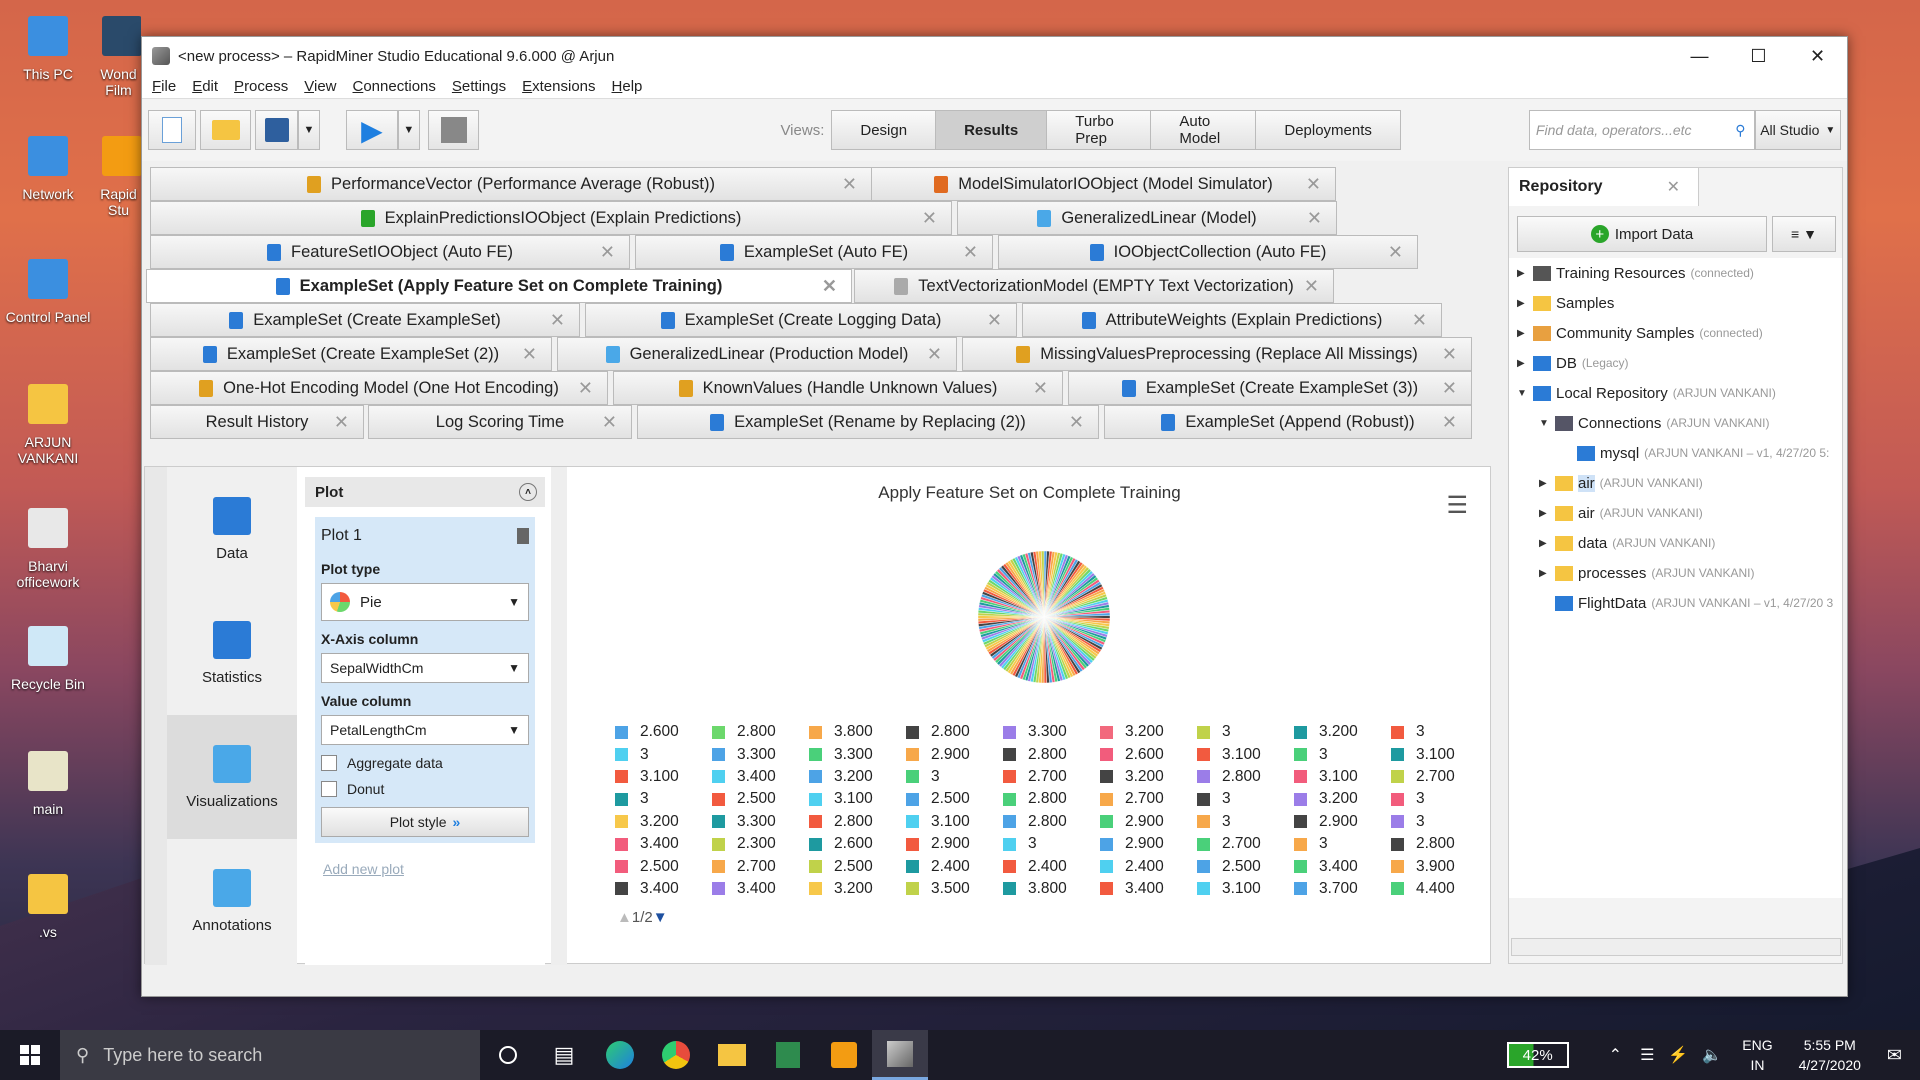 This screenshot has width=1920, height=1080. Describe the element at coordinates (1675, 453) in the screenshot. I see `repo-tree-item: mysql (ARJUN VANKANI – v1, 4/27/20 5:` at that location.